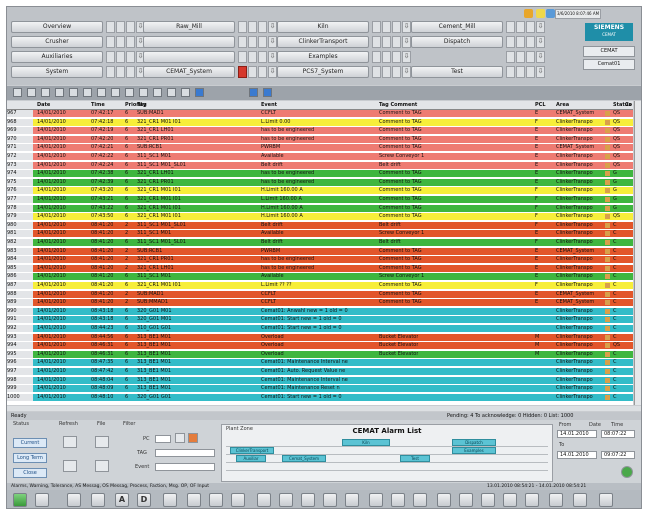 This screenshot has height=515, width=648. What do you see at coordinates (242, 72) in the screenshot?
I see `alarm-indicator` at bounding box center [242, 72].